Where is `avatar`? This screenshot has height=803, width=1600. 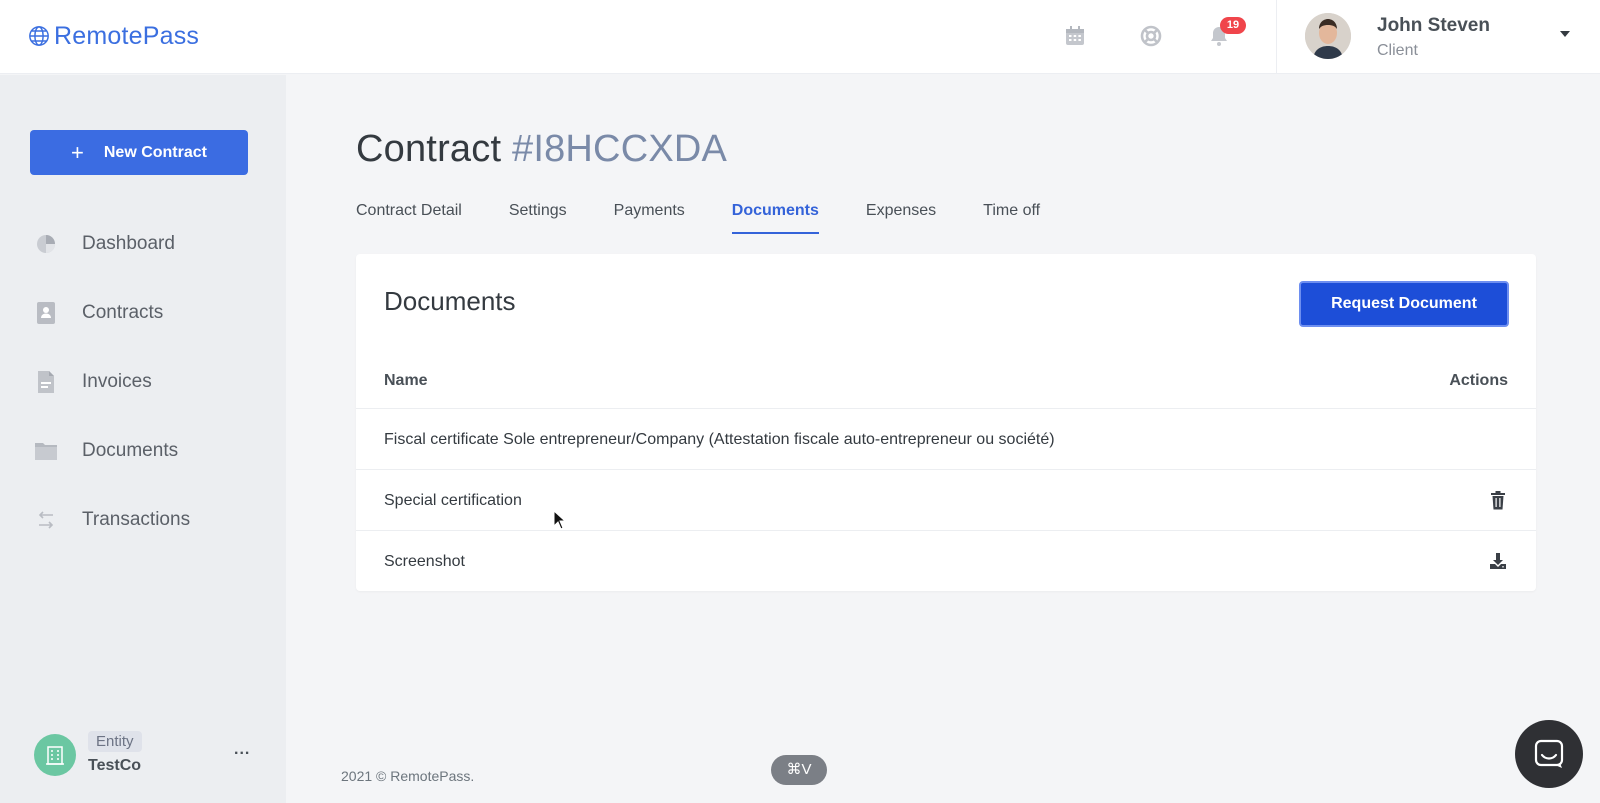
avatar is located at coordinates (1328, 36).